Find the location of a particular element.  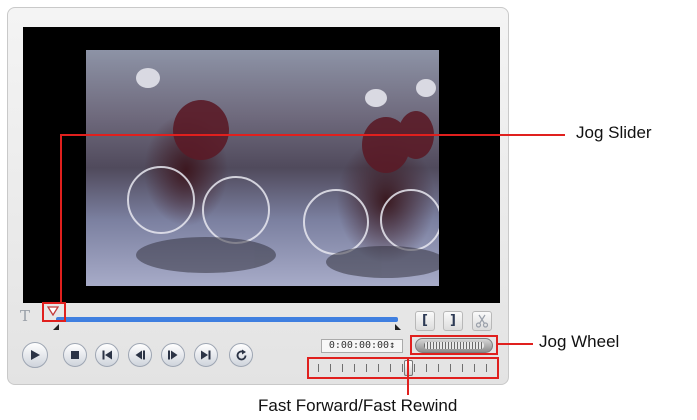

trim-end-marker is located at coordinates (398, 327).